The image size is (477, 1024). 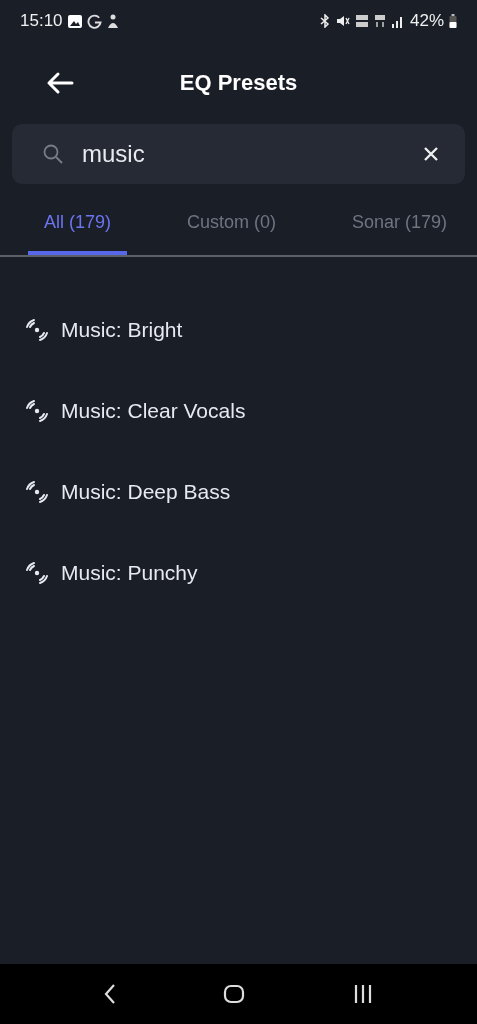 What do you see at coordinates (238, 83) in the screenshot?
I see `page-title: EQ Presets` at bounding box center [238, 83].